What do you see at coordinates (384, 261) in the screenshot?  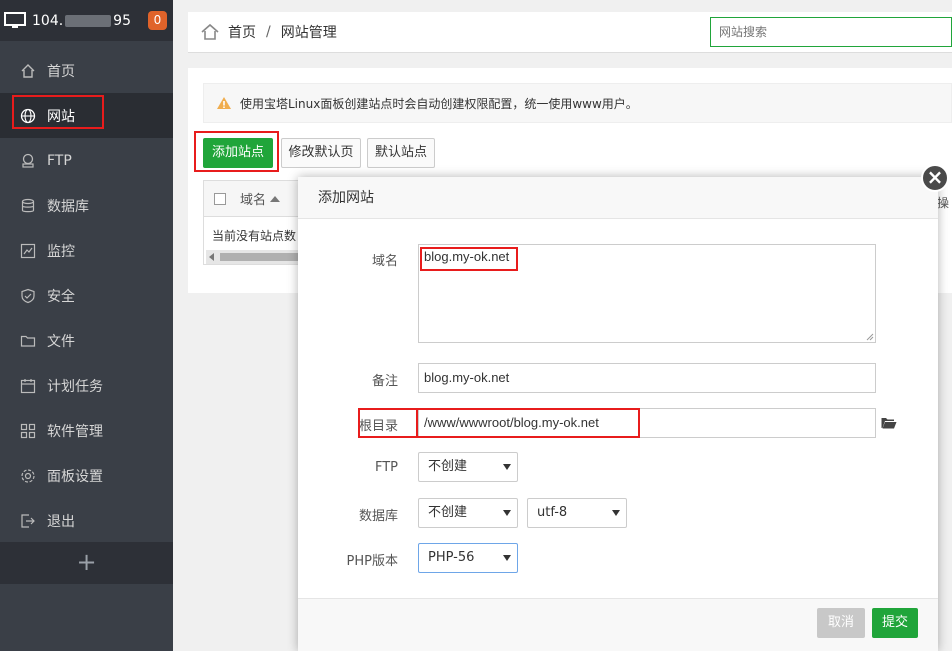 I see `domain-label: 域名` at bounding box center [384, 261].